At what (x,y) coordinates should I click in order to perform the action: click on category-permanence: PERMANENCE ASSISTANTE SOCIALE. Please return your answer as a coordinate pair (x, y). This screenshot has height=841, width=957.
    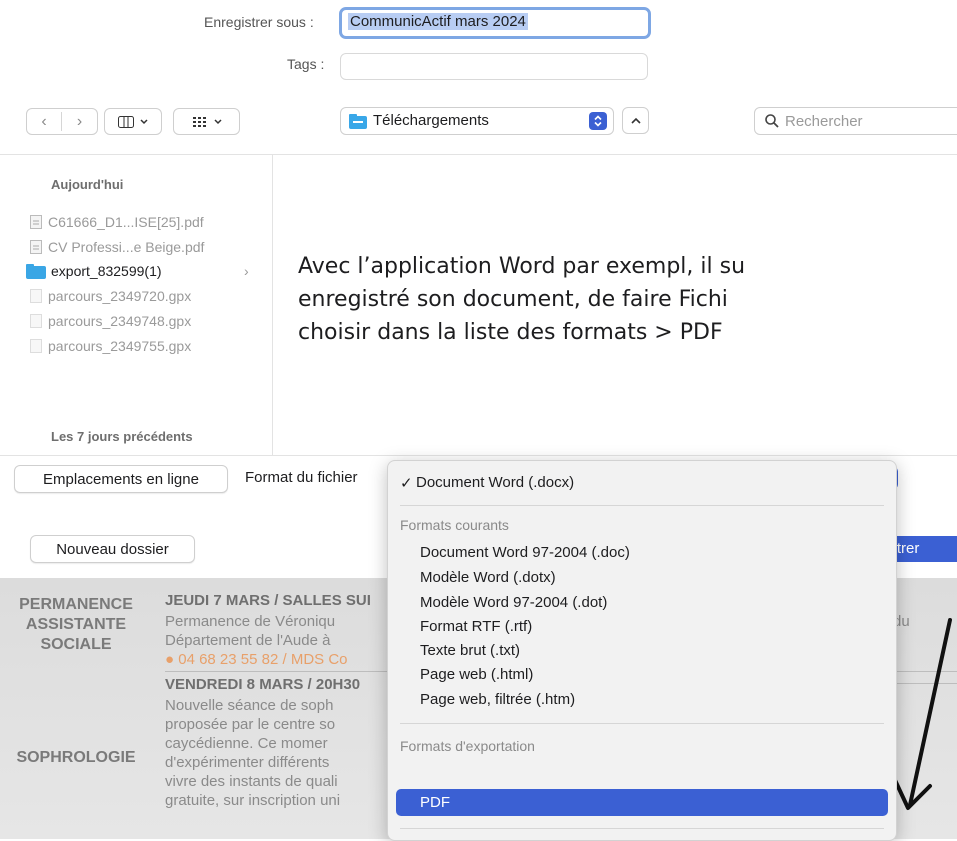
    Looking at the image, I should click on (76, 624).